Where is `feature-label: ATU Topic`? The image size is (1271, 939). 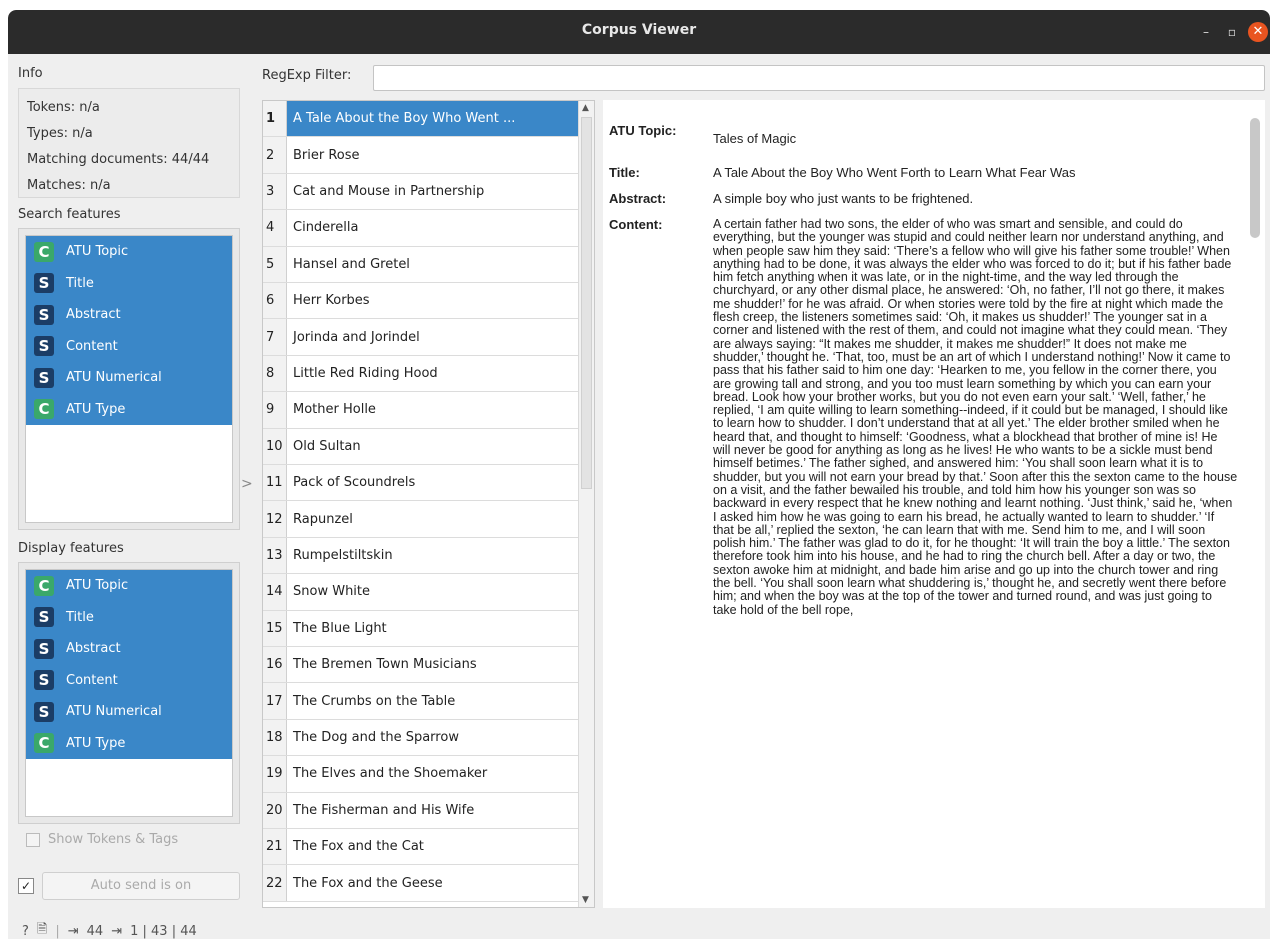 feature-label: ATU Topic is located at coordinates (97, 586).